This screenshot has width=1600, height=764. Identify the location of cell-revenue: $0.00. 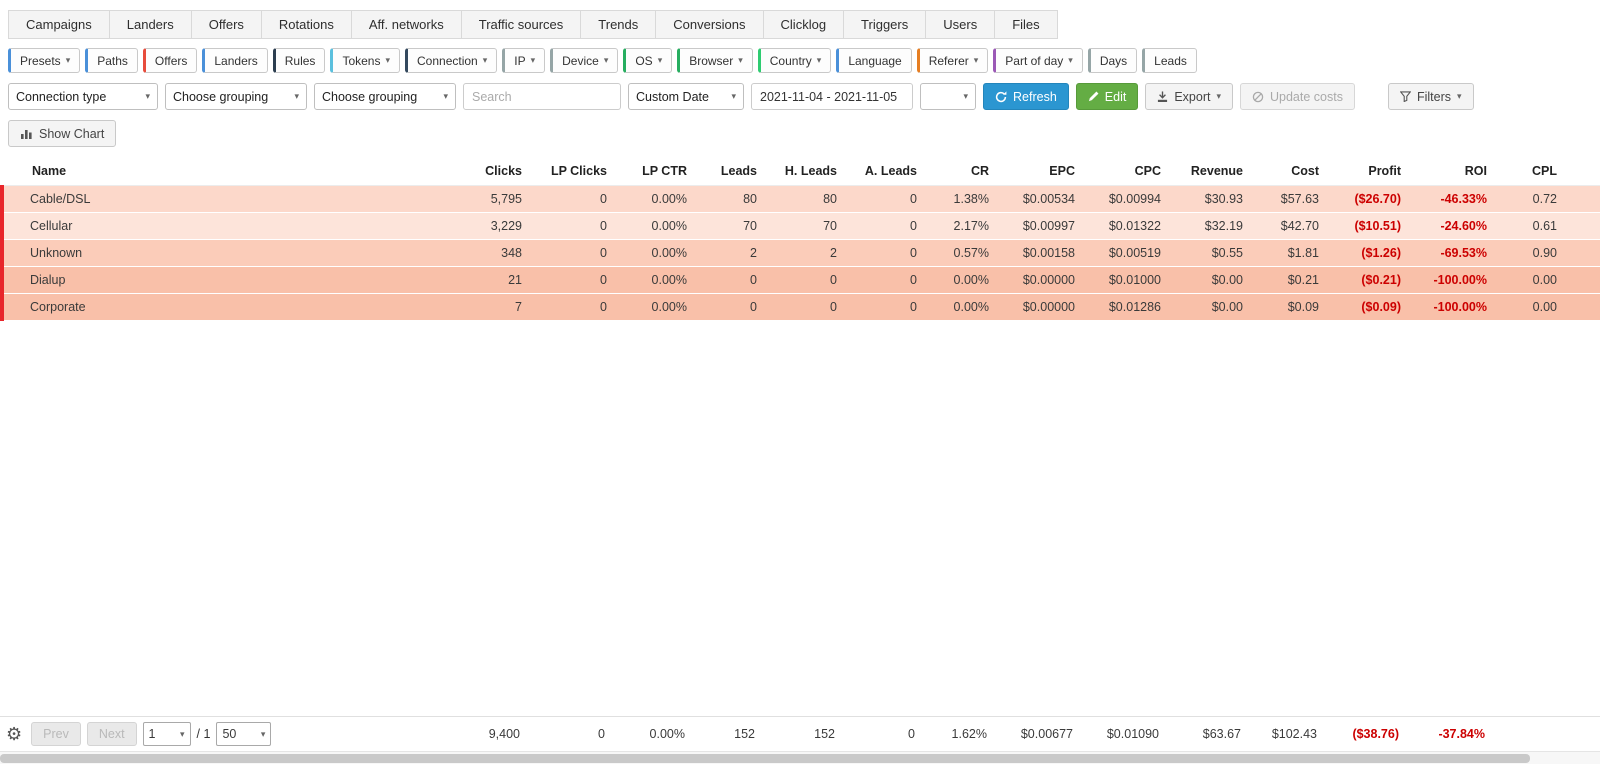
(1212, 280).